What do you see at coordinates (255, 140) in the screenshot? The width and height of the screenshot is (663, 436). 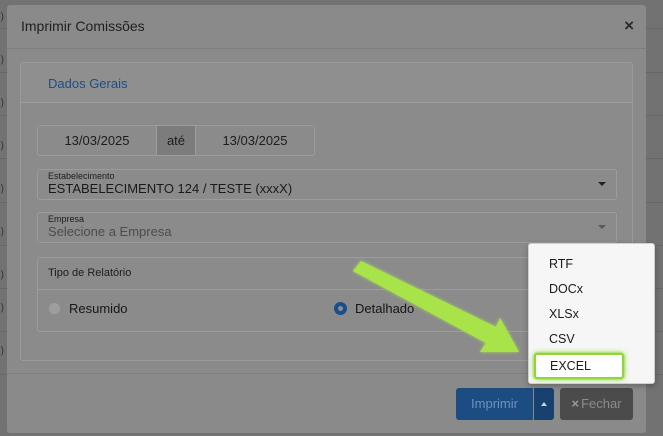 I see `end-date-input: 13/03/2025` at bounding box center [255, 140].